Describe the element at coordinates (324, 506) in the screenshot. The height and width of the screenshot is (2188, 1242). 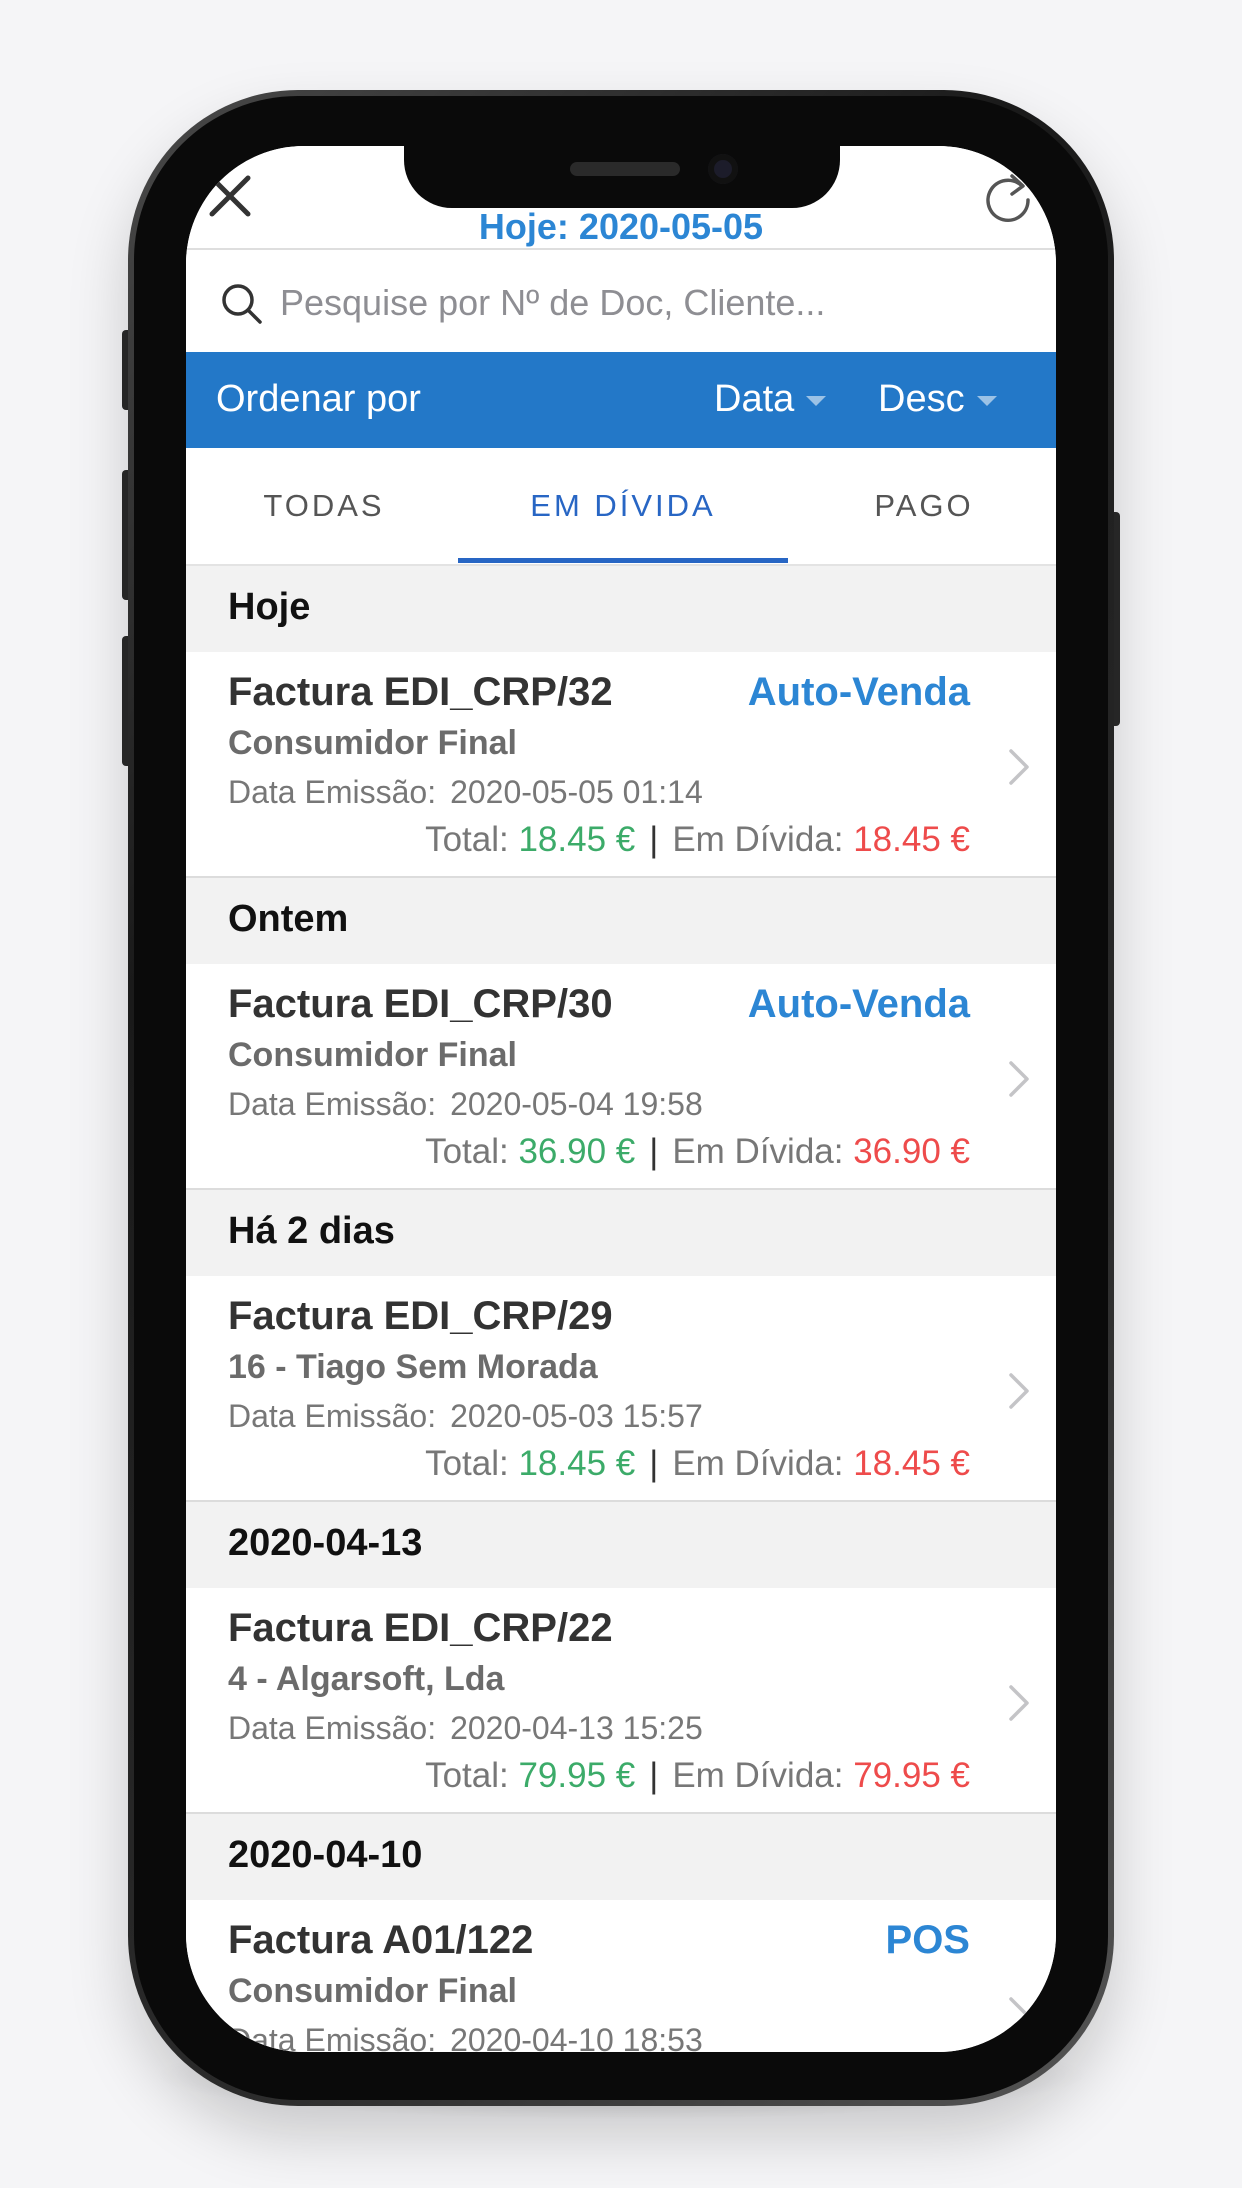
I see `tab-all: TODAS` at that location.